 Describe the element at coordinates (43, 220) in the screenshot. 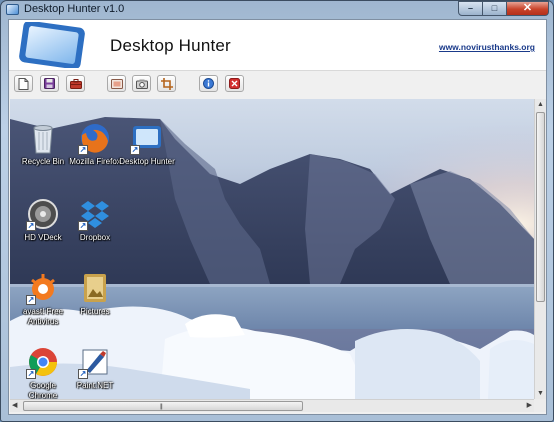

I see `desktop-icon-hd-vdeck: ↗ HD VDeck` at that location.